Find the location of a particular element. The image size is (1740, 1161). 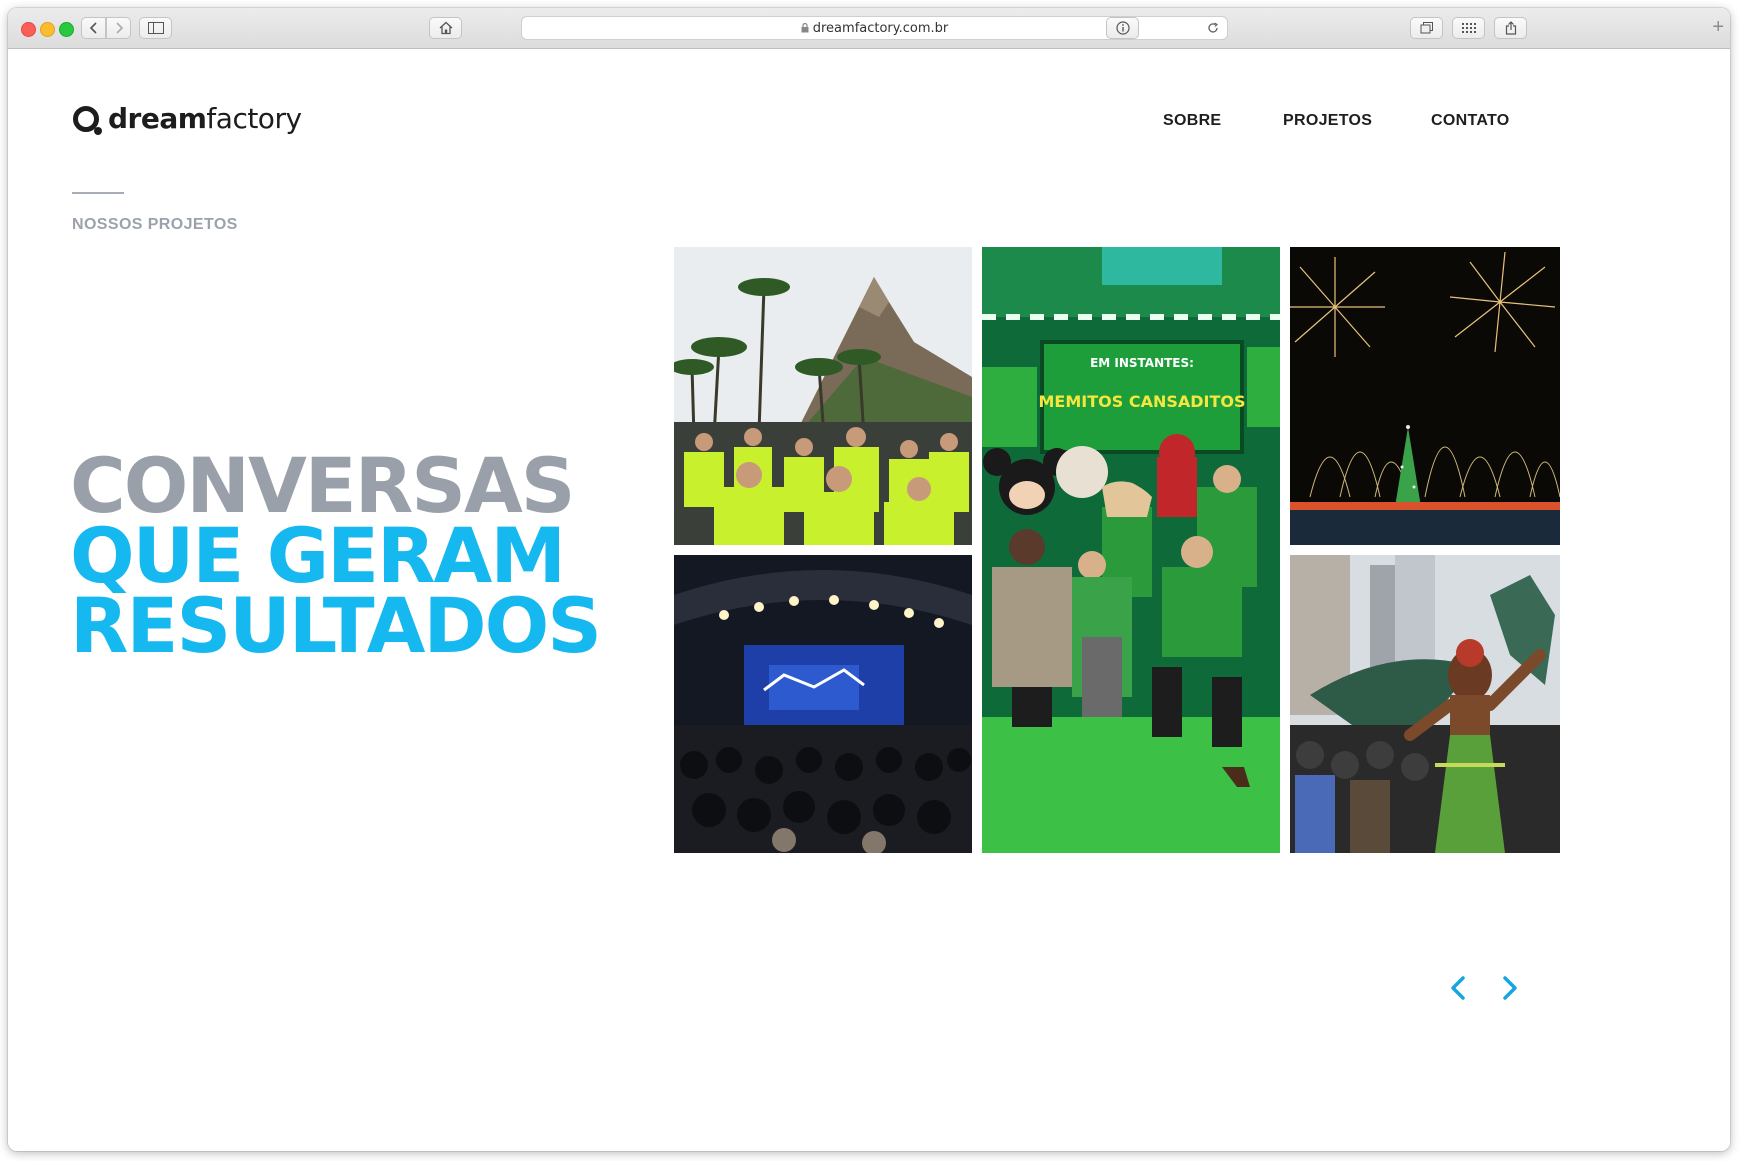

forward-button is located at coordinates (118, 28).